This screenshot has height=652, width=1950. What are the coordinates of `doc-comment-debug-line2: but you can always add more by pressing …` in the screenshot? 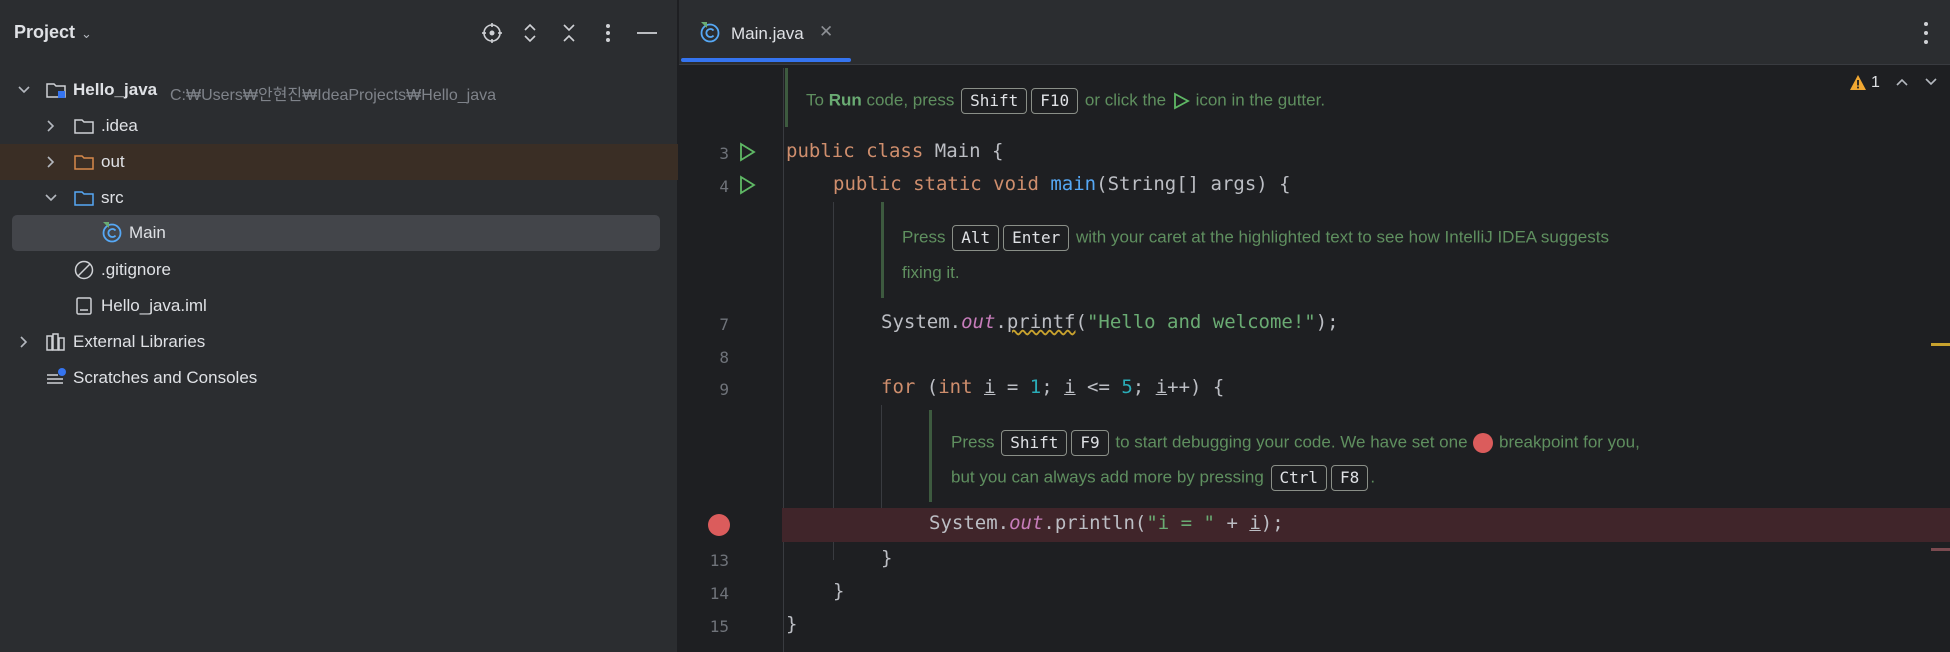 It's located at (1163, 478).